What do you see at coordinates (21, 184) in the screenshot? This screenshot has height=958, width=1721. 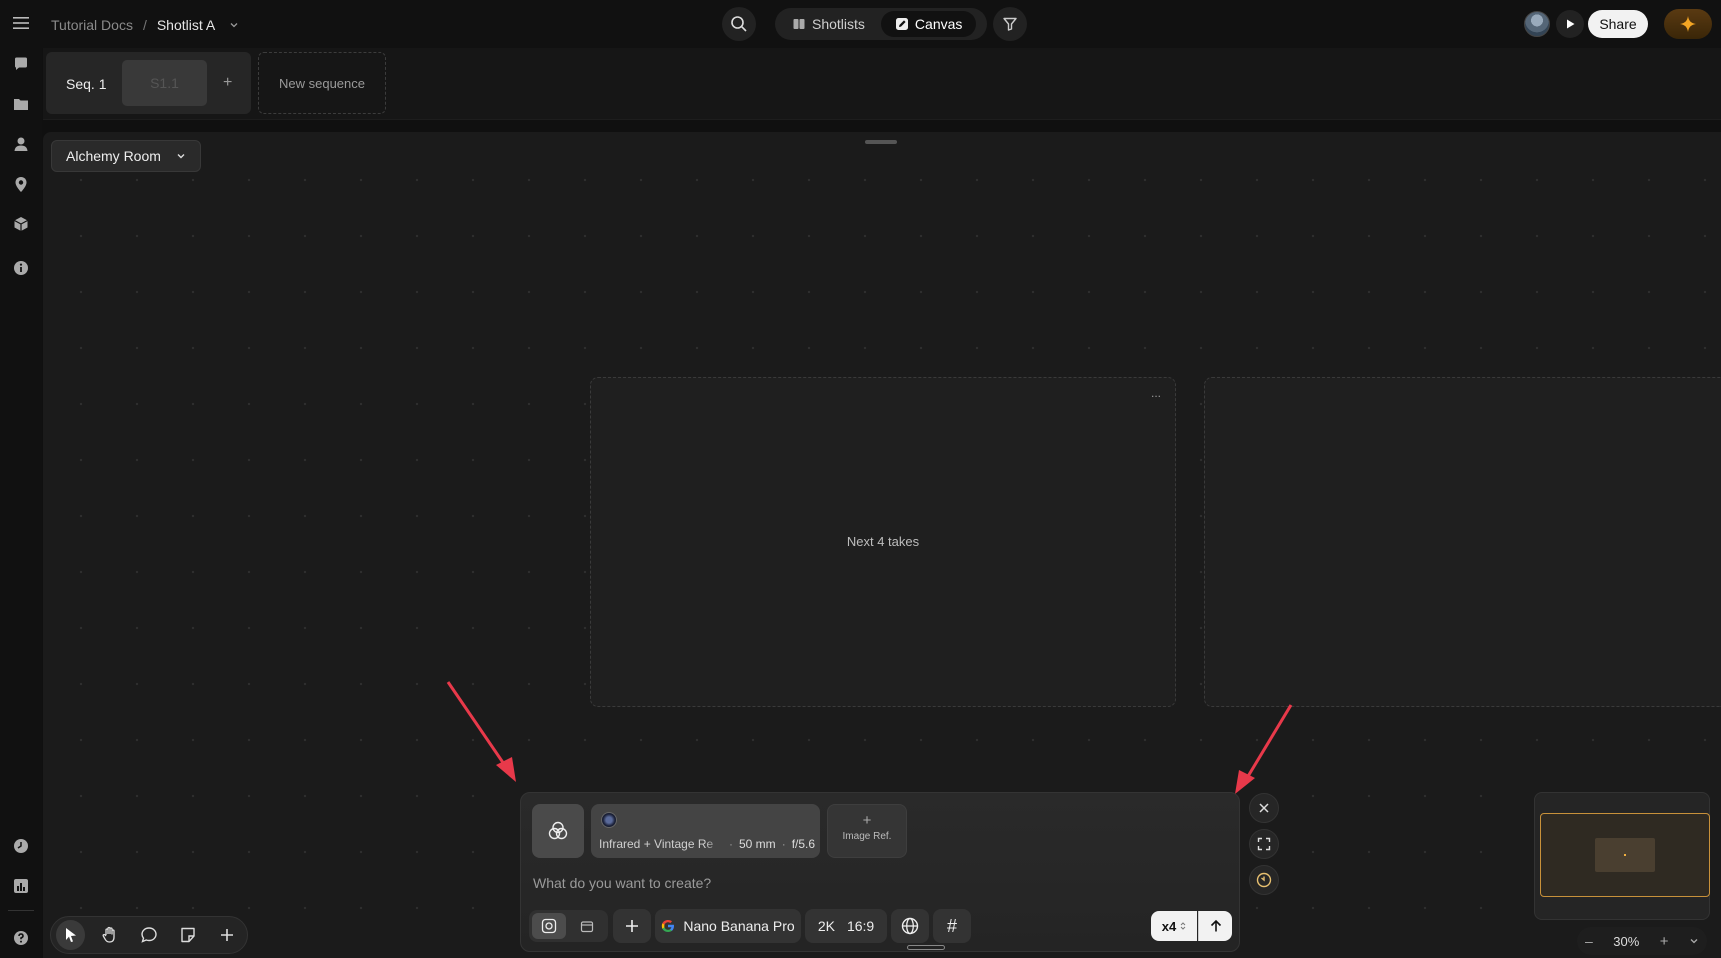 I see `location-pin-icon` at bounding box center [21, 184].